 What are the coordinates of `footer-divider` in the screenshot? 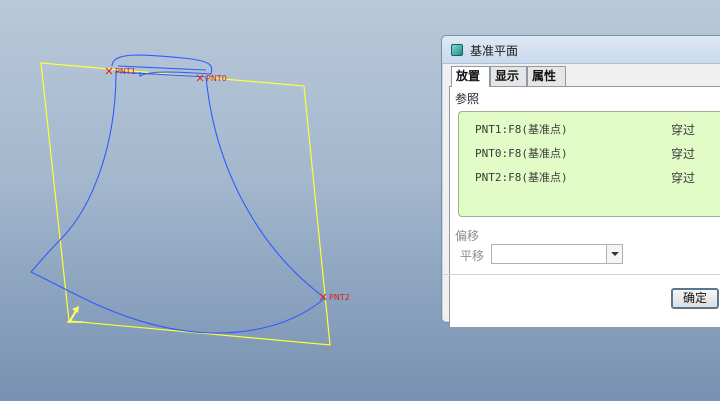 It's located at (581, 274).